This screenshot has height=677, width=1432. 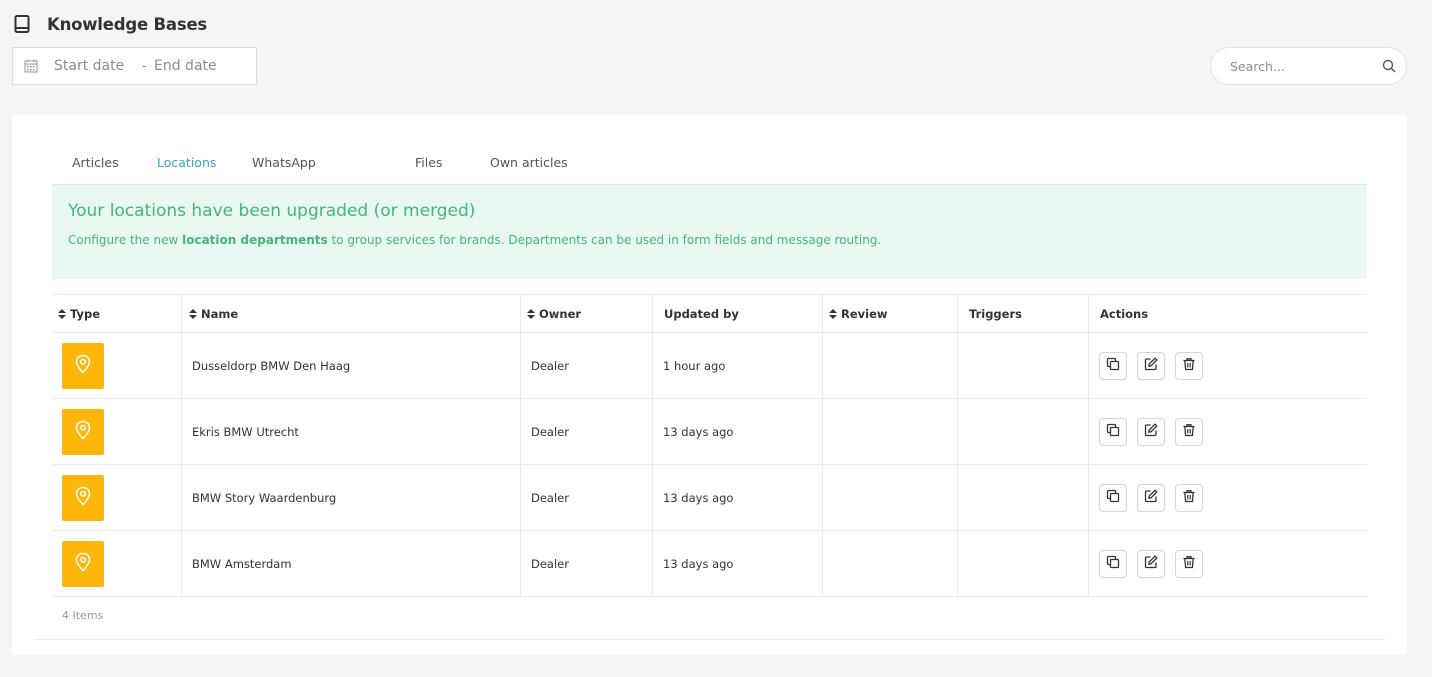 I want to click on column-owner: Owner, so click(x=587, y=313).